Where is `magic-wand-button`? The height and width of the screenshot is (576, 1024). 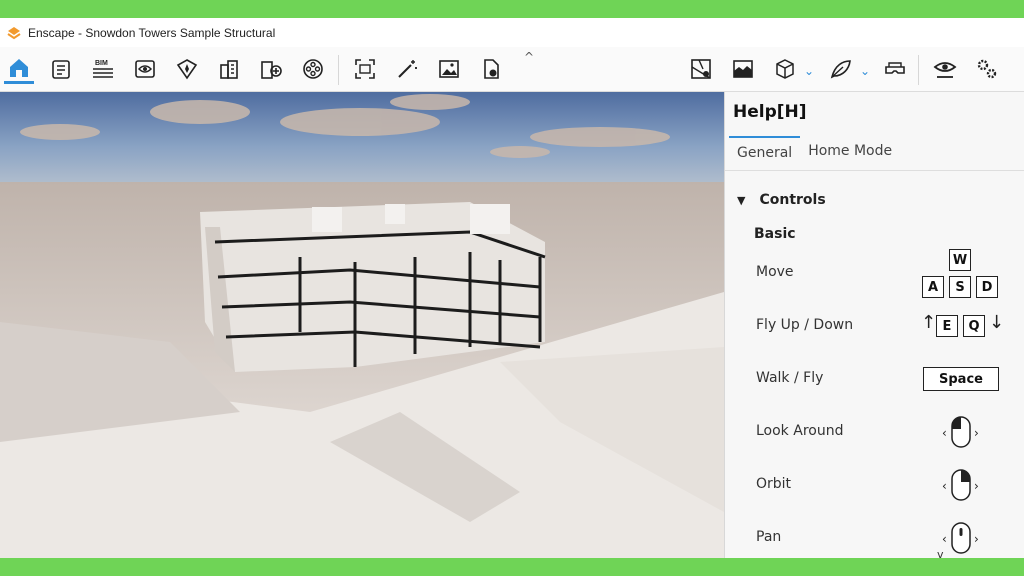
magic-wand-button is located at coordinates (407, 69).